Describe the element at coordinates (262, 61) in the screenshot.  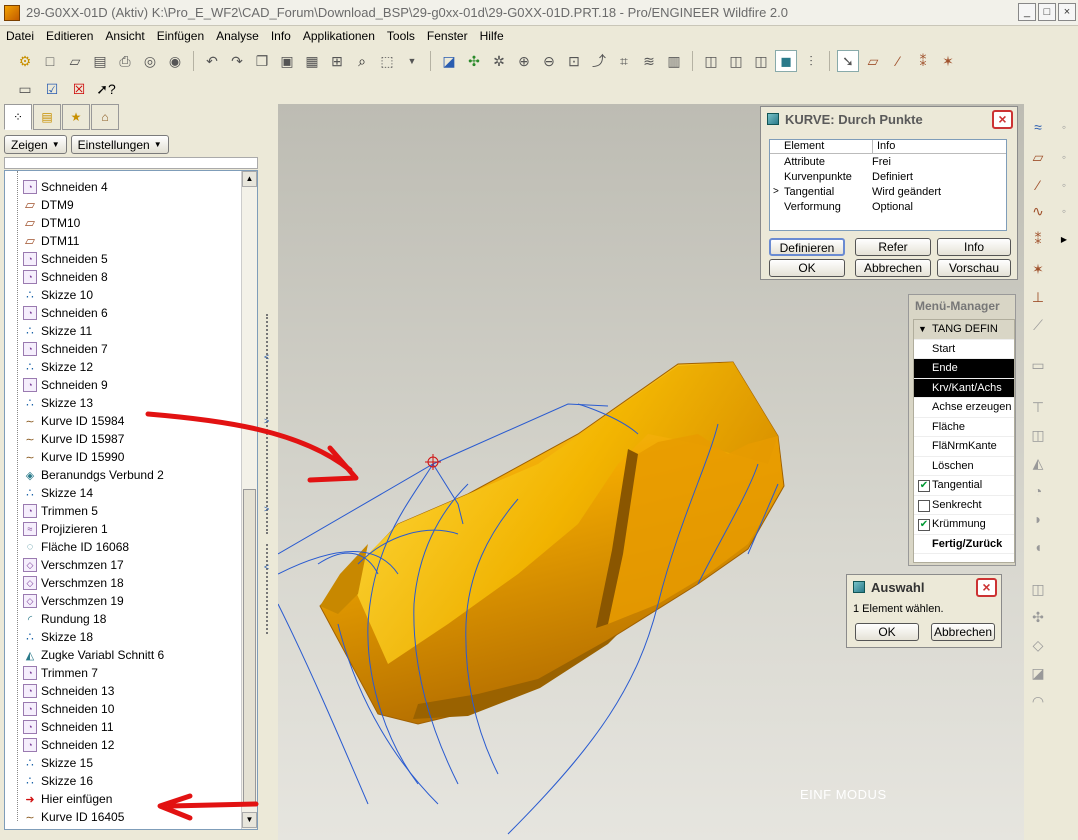
I see `copy-icon: ❐` at that location.